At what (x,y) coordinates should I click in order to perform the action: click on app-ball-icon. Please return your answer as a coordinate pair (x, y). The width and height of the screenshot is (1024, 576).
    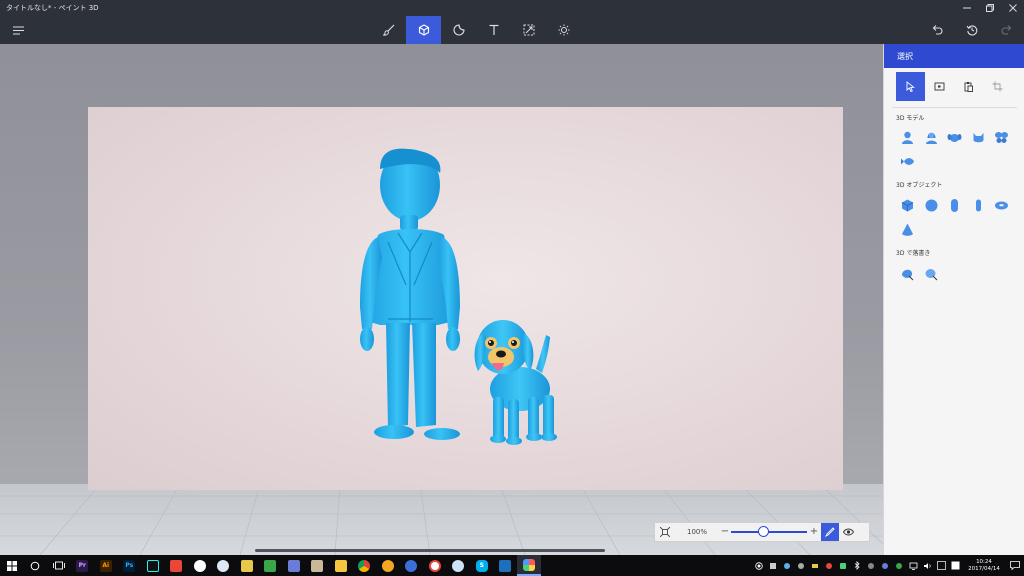
    Looking at the image, I should click on (434, 565).